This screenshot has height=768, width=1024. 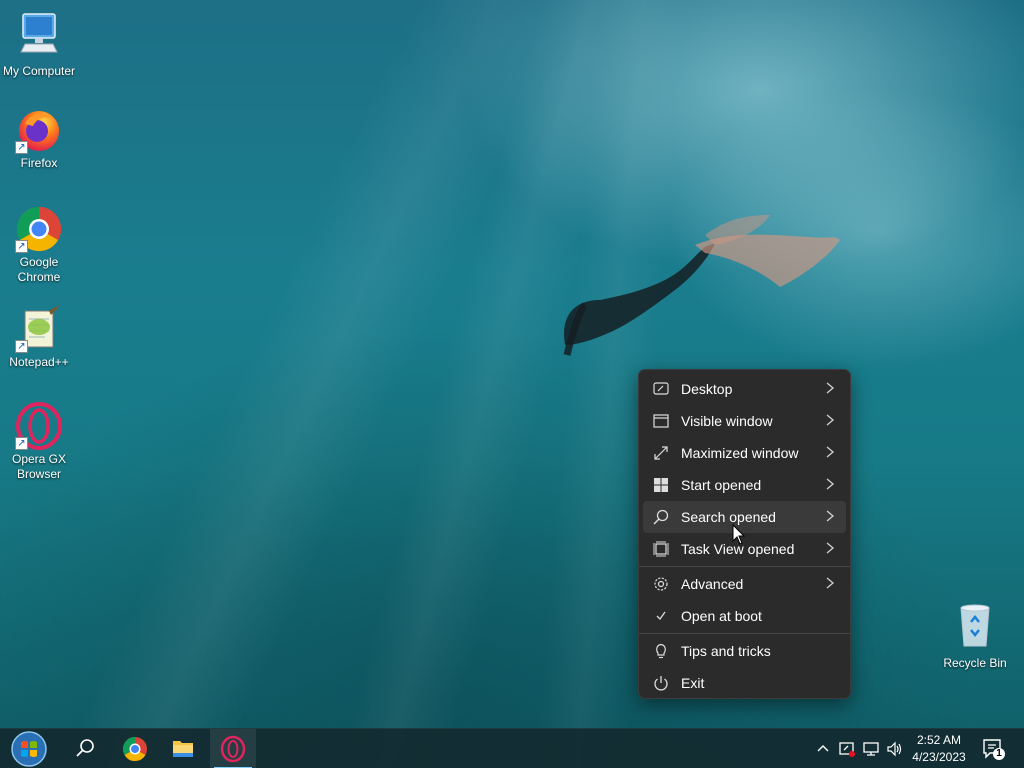 What do you see at coordinates (721, 485) in the screenshot?
I see `menu-item-label: Start opened` at bounding box center [721, 485].